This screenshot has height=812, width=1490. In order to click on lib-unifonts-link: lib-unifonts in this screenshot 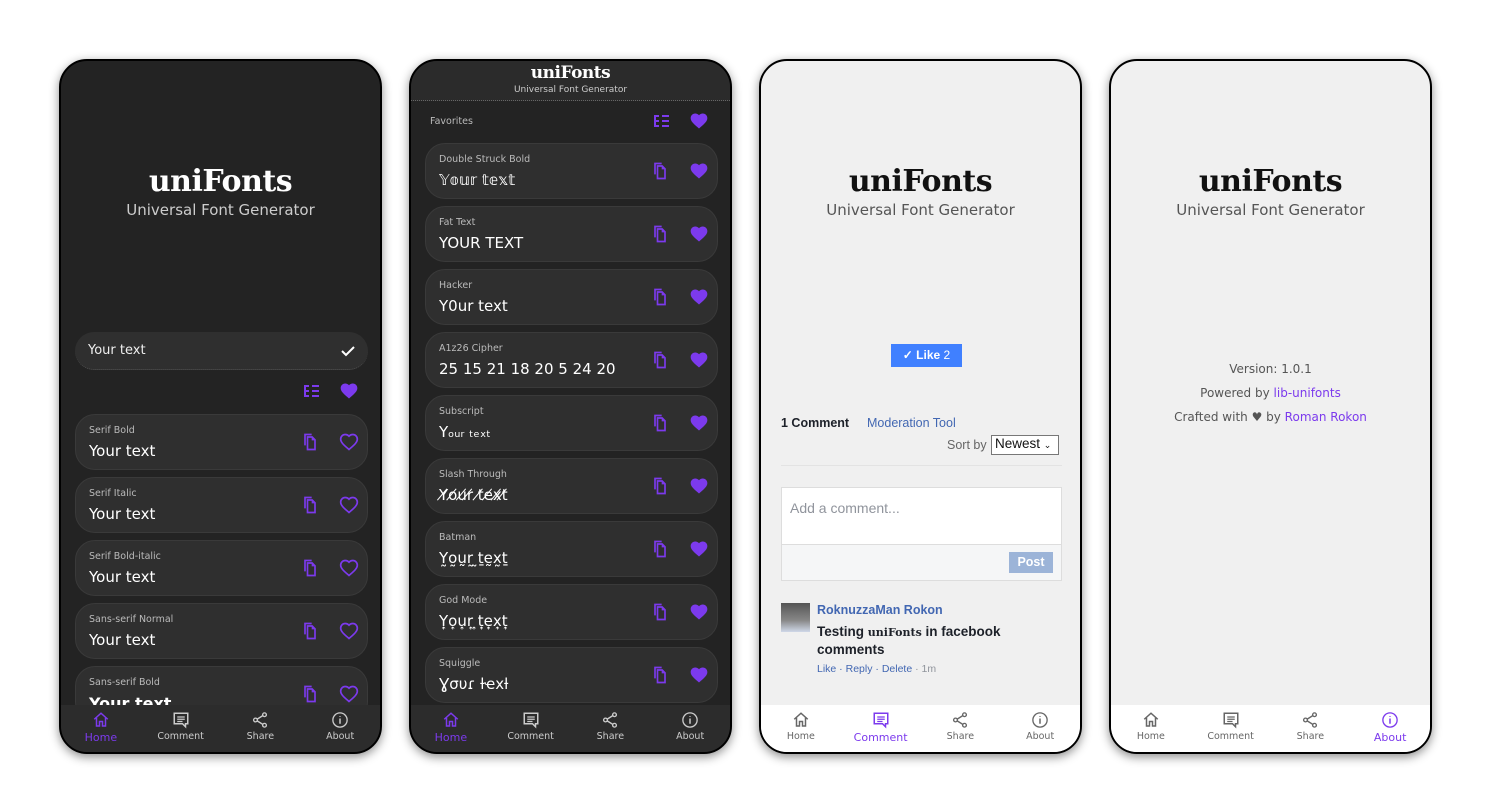, I will do `click(1305, 393)`.